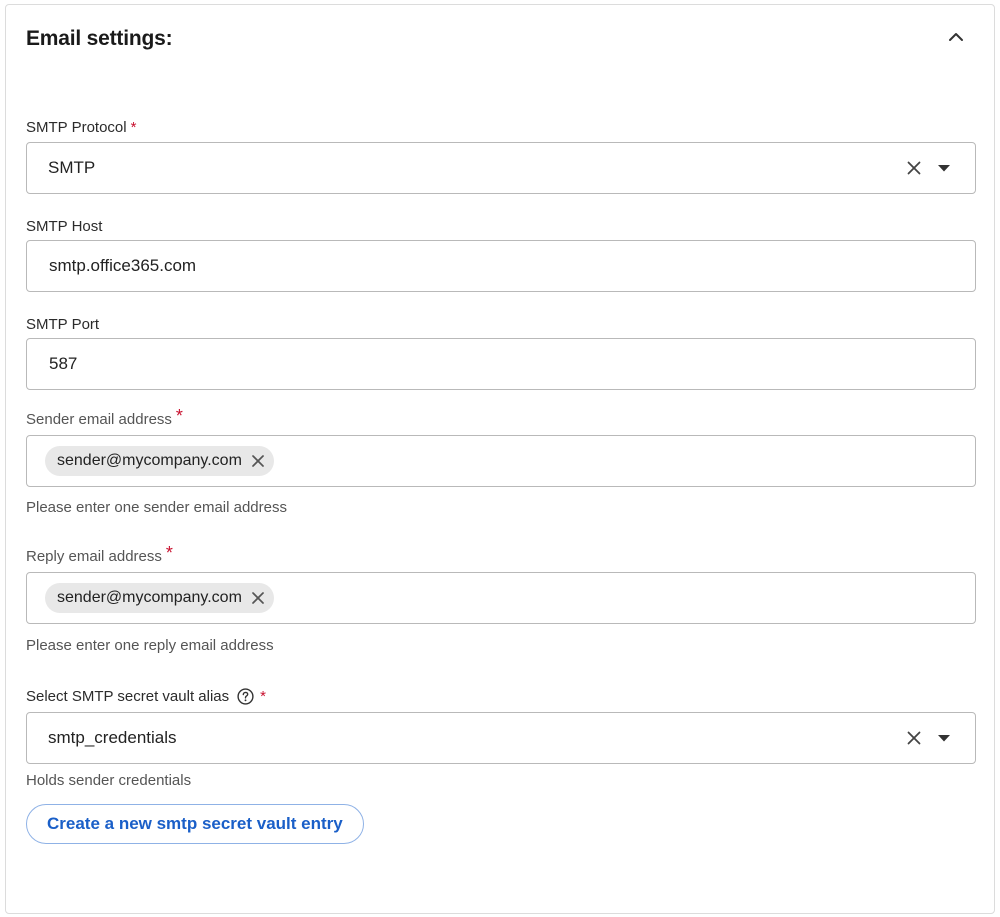 Image resolution: width=1000 pixels, height=917 pixels. I want to click on sender-email-label-text: Sender email address, so click(99, 419).